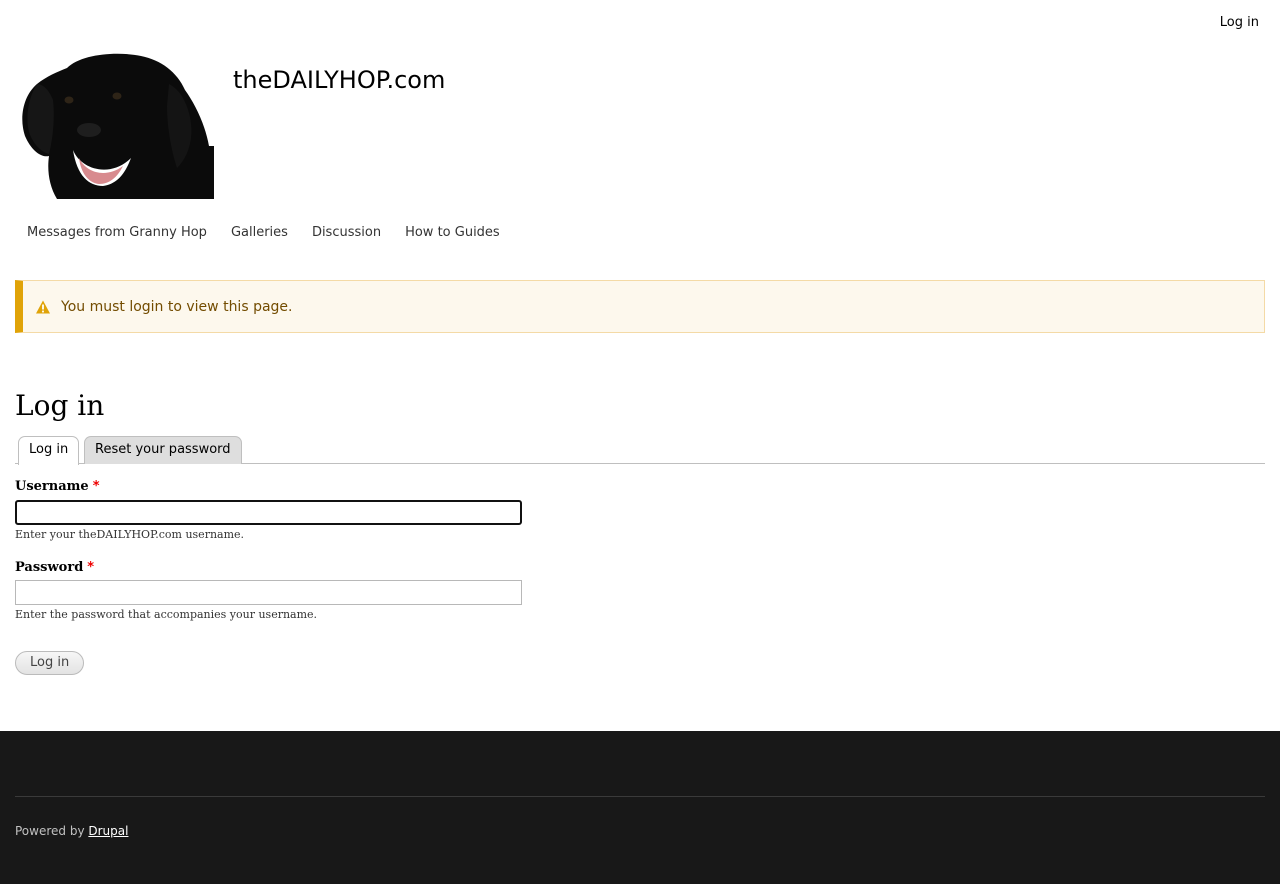 Image resolution: width=1280 pixels, height=884 pixels. I want to click on site-logo, so click(116, 122).